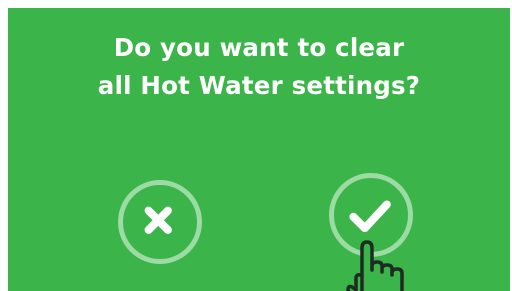  What do you see at coordinates (259, 85) in the screenshot?
I see `question-line-2: all Hot Water settings?` at bounding box center [259, 85].